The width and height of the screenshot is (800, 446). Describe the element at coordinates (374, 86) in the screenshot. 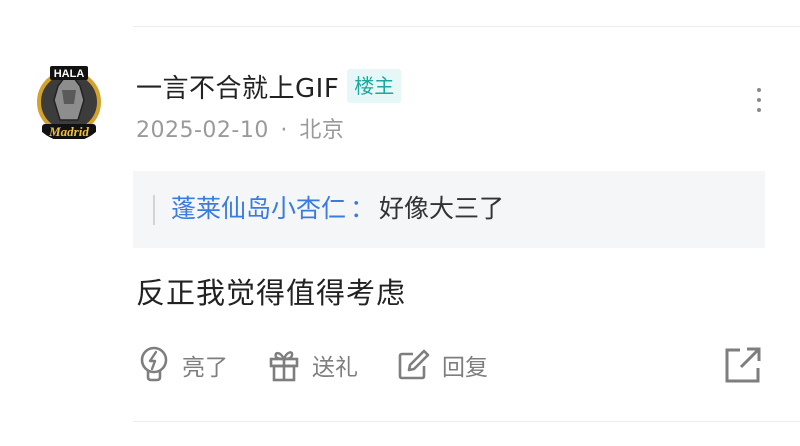

I see `host-badge: 楼主` at that location.